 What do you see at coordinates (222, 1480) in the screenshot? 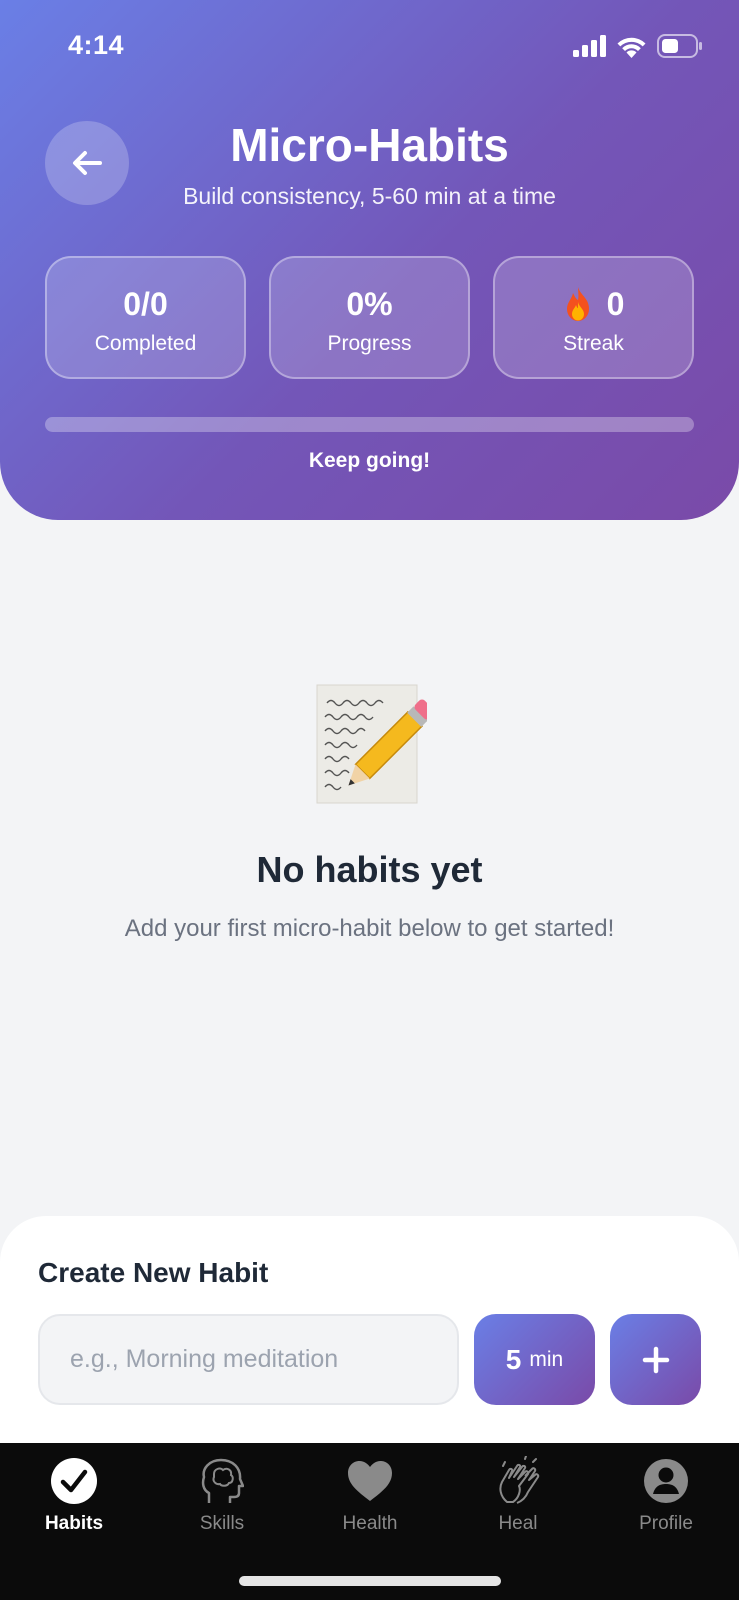
I see `brain-icon` at bounding box center [222, 1480].